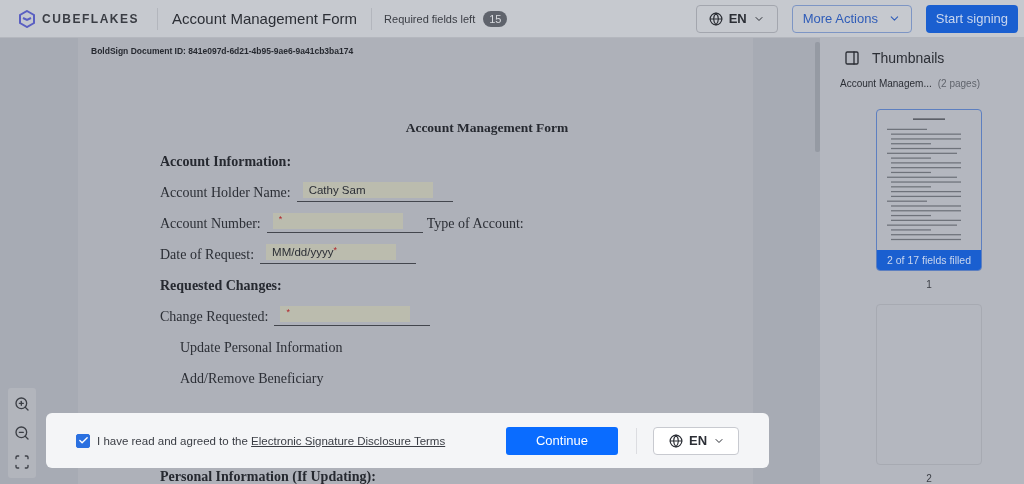 This screenshot has height=484, width=1024. What do you see at coordinates (225, 192) in the screenshot?
I see `field-label: Account Holder Name:` at bounding box center [225, 192].